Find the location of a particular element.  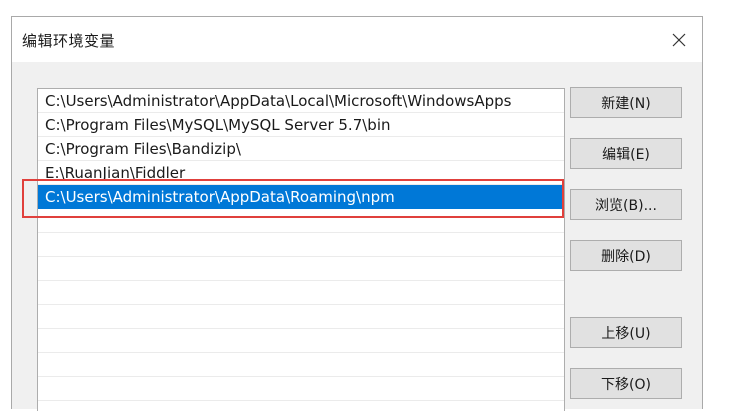

move-down-button: 下移(O) is located at coordinates (626, 383).